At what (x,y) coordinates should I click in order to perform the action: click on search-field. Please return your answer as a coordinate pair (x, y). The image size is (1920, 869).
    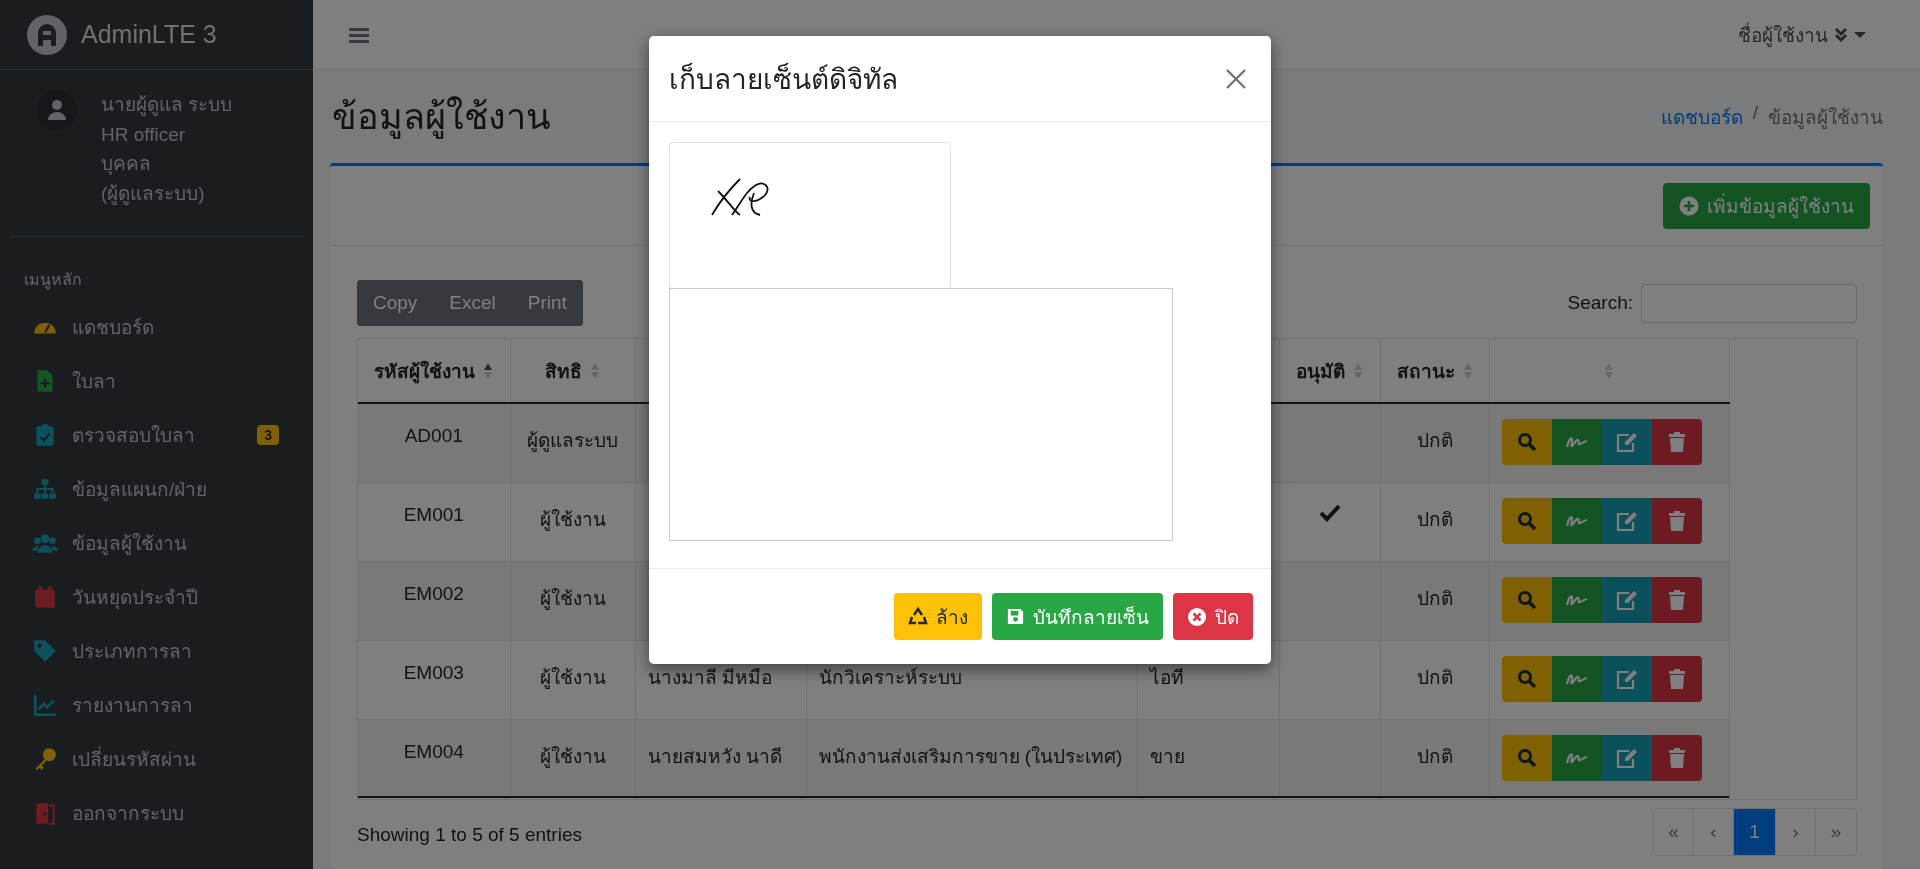
    Looking at the image, I should click on (1749, 303).